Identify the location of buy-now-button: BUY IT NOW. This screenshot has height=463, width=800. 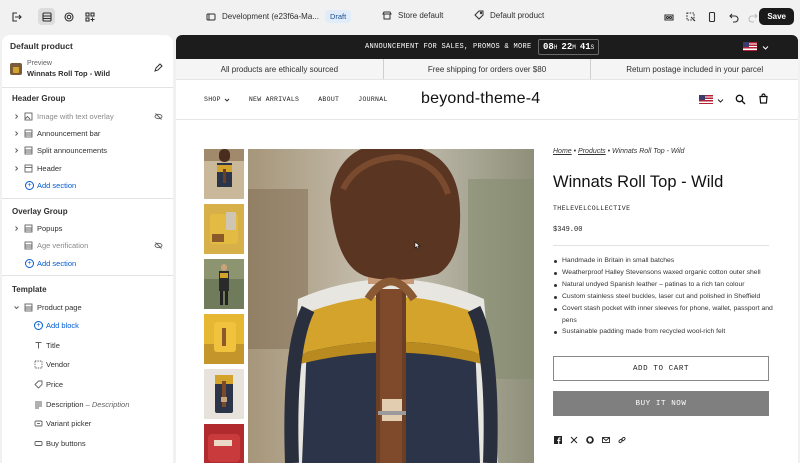
(661, 403).